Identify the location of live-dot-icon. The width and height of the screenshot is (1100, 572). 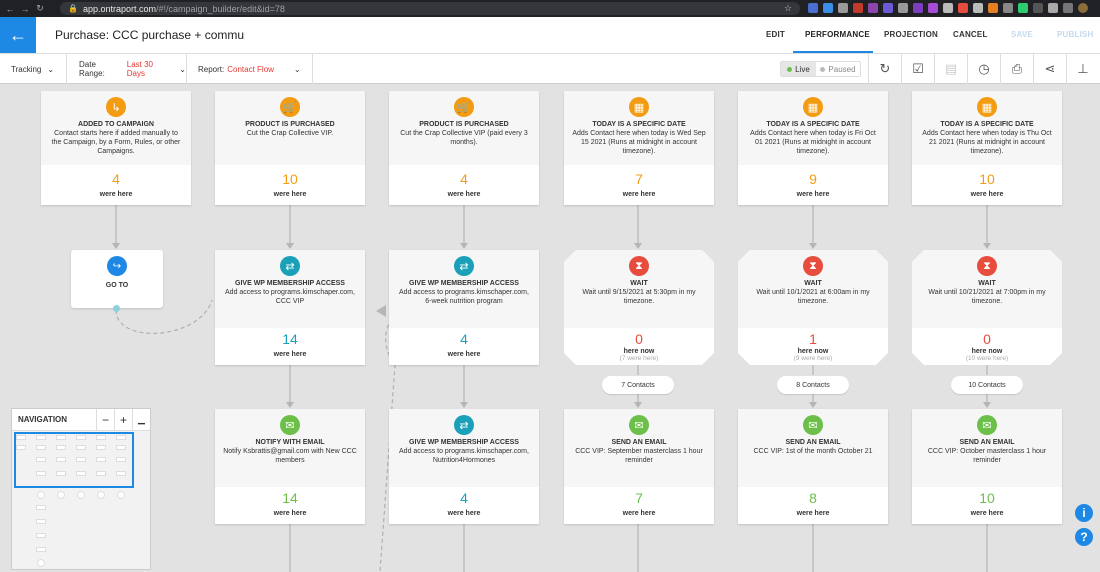
(790, 69).